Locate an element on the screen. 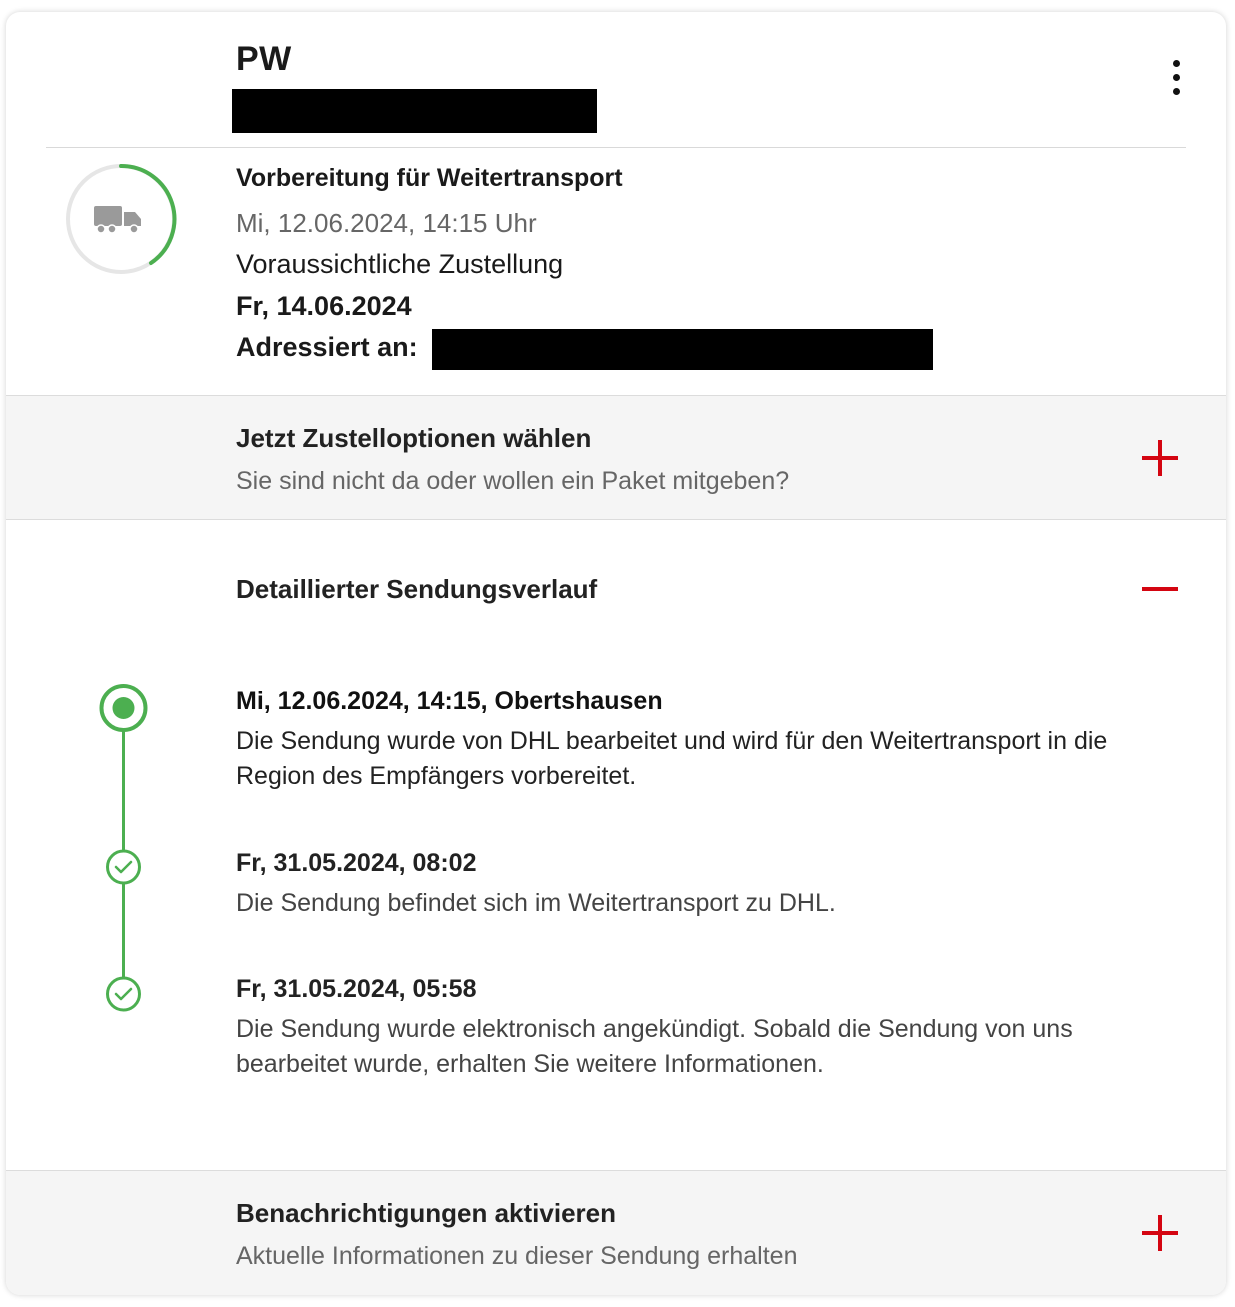 This screenshot has width=1235, height=1307. current-dot-icon is located at coordinates (123, 708).